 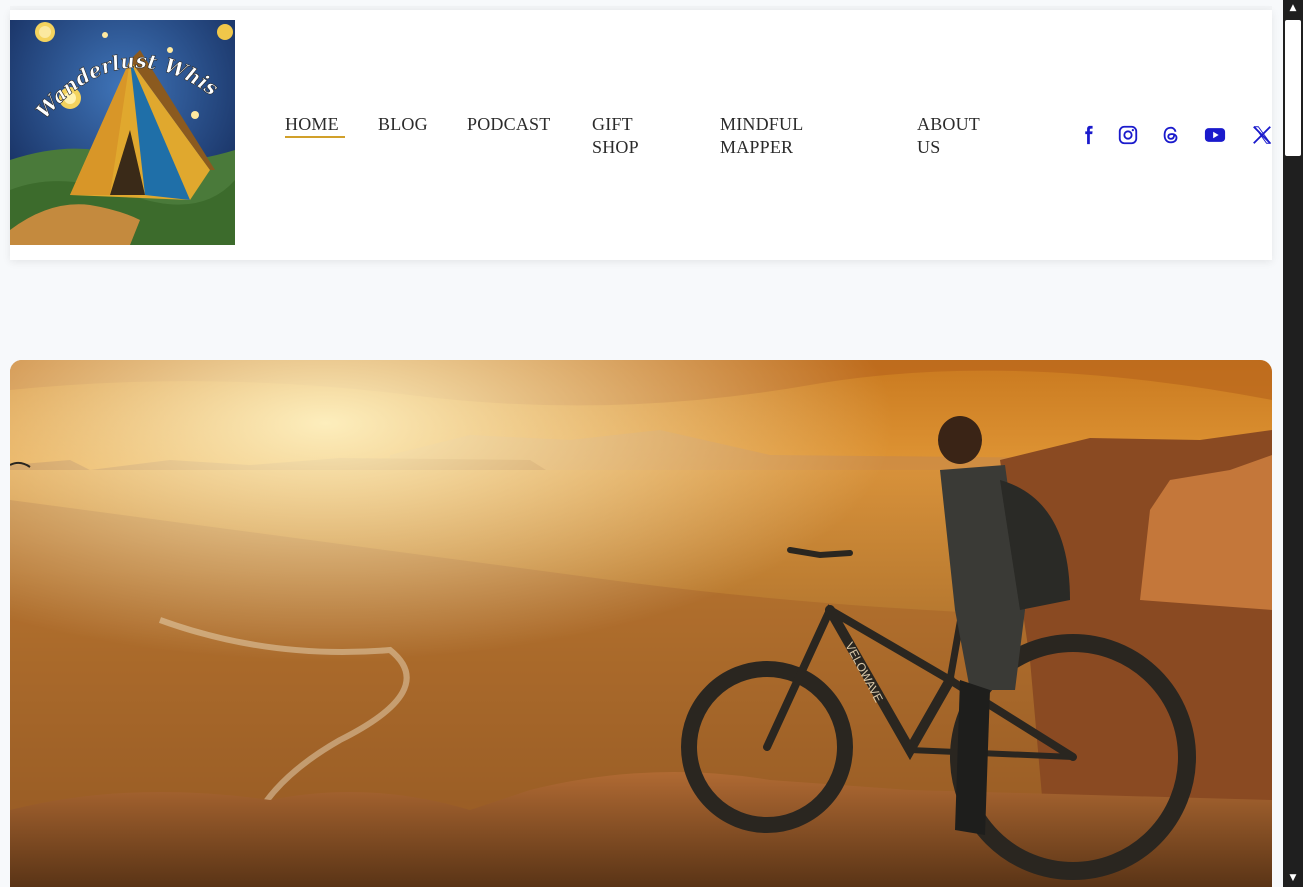 What do you see at coordinates (1215, 135) in the screenshot?
I see `youtube-icon` at bounding box center [1215, 135].